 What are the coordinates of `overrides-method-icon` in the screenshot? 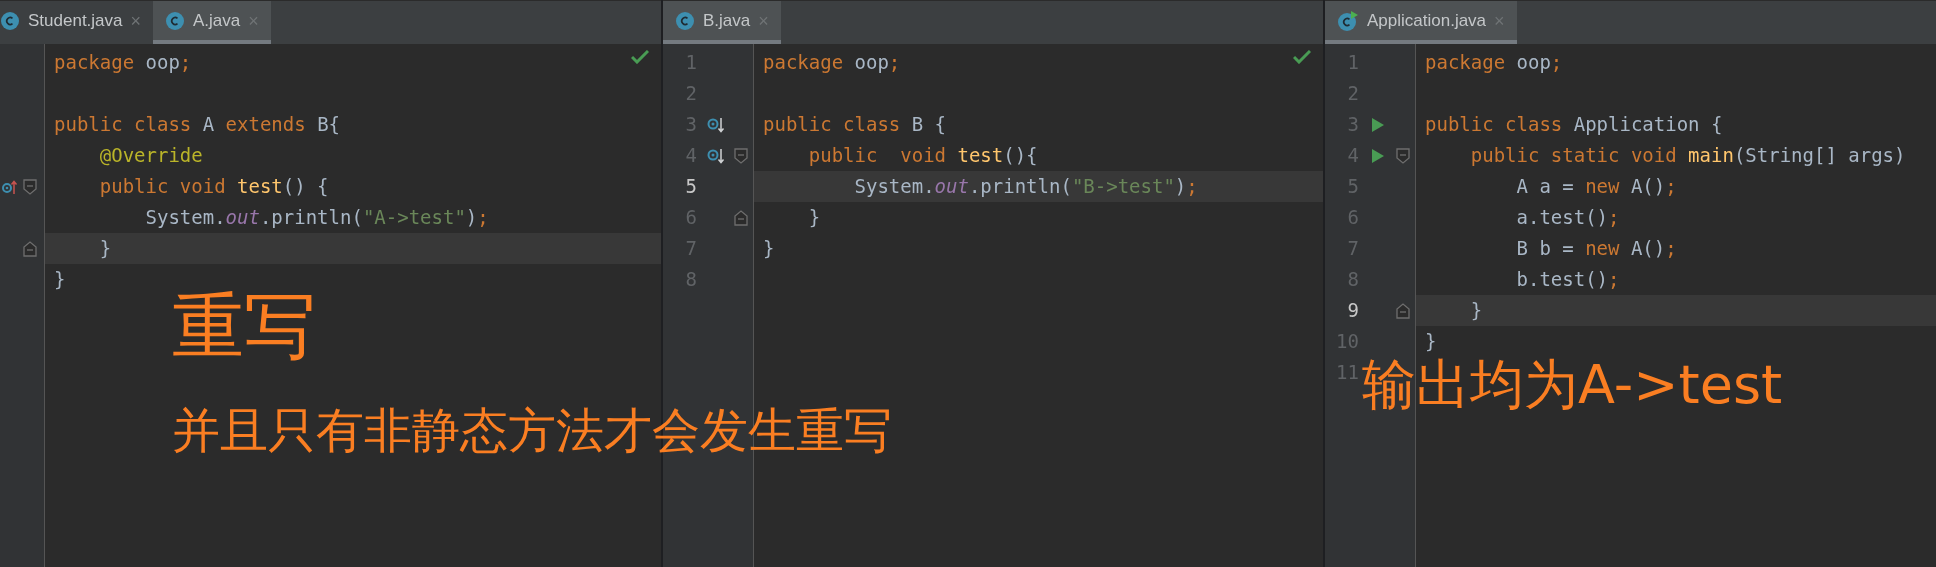 It's located at (10, 186).